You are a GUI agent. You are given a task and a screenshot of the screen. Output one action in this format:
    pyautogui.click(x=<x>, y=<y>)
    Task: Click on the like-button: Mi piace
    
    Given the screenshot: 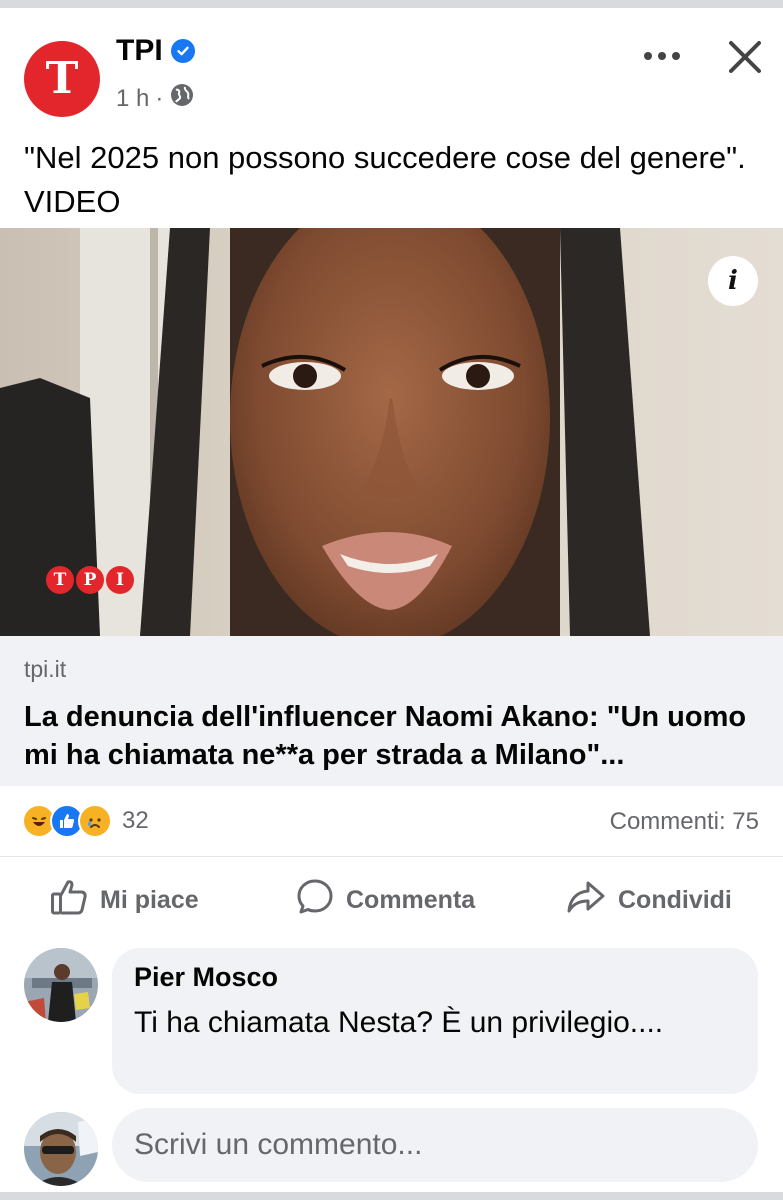 What is the action you would take?
    pyautogui.click(x=124, y=900)
    